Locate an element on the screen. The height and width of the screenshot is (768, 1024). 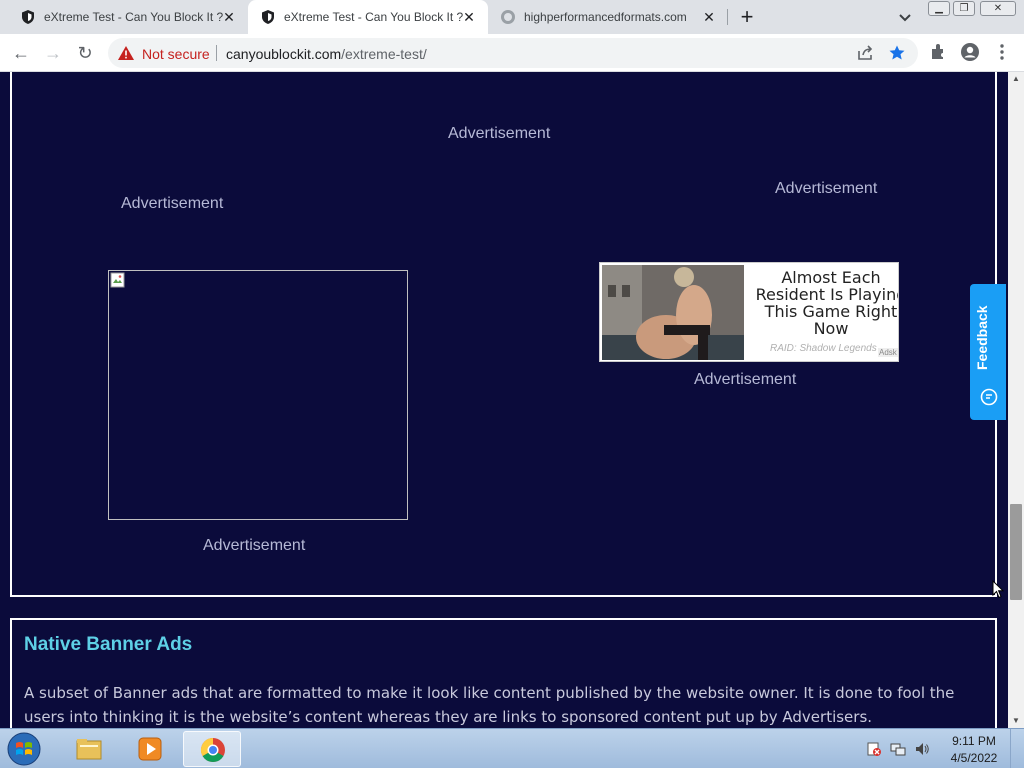
taskbar-time: 9:11 PM is located at coordinates (974, 741).